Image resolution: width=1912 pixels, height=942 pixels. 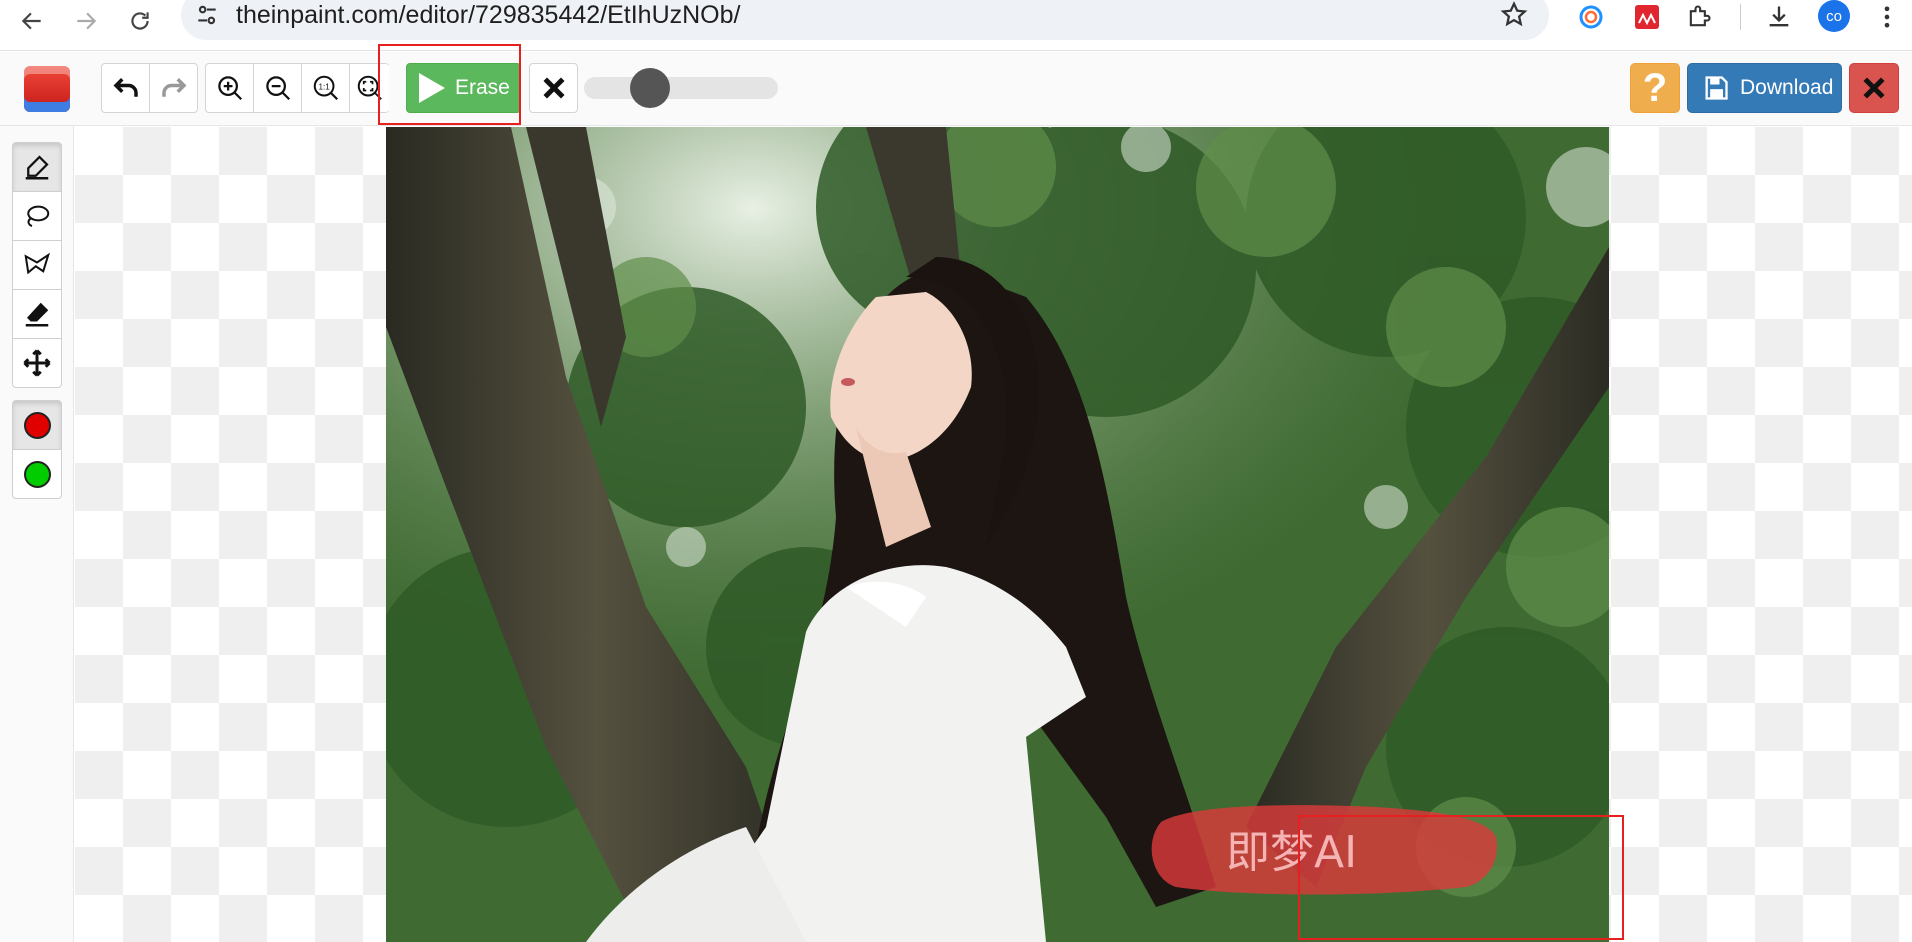 I want to click on polygon-lasso-tool-button, so click(x=37, y=265).